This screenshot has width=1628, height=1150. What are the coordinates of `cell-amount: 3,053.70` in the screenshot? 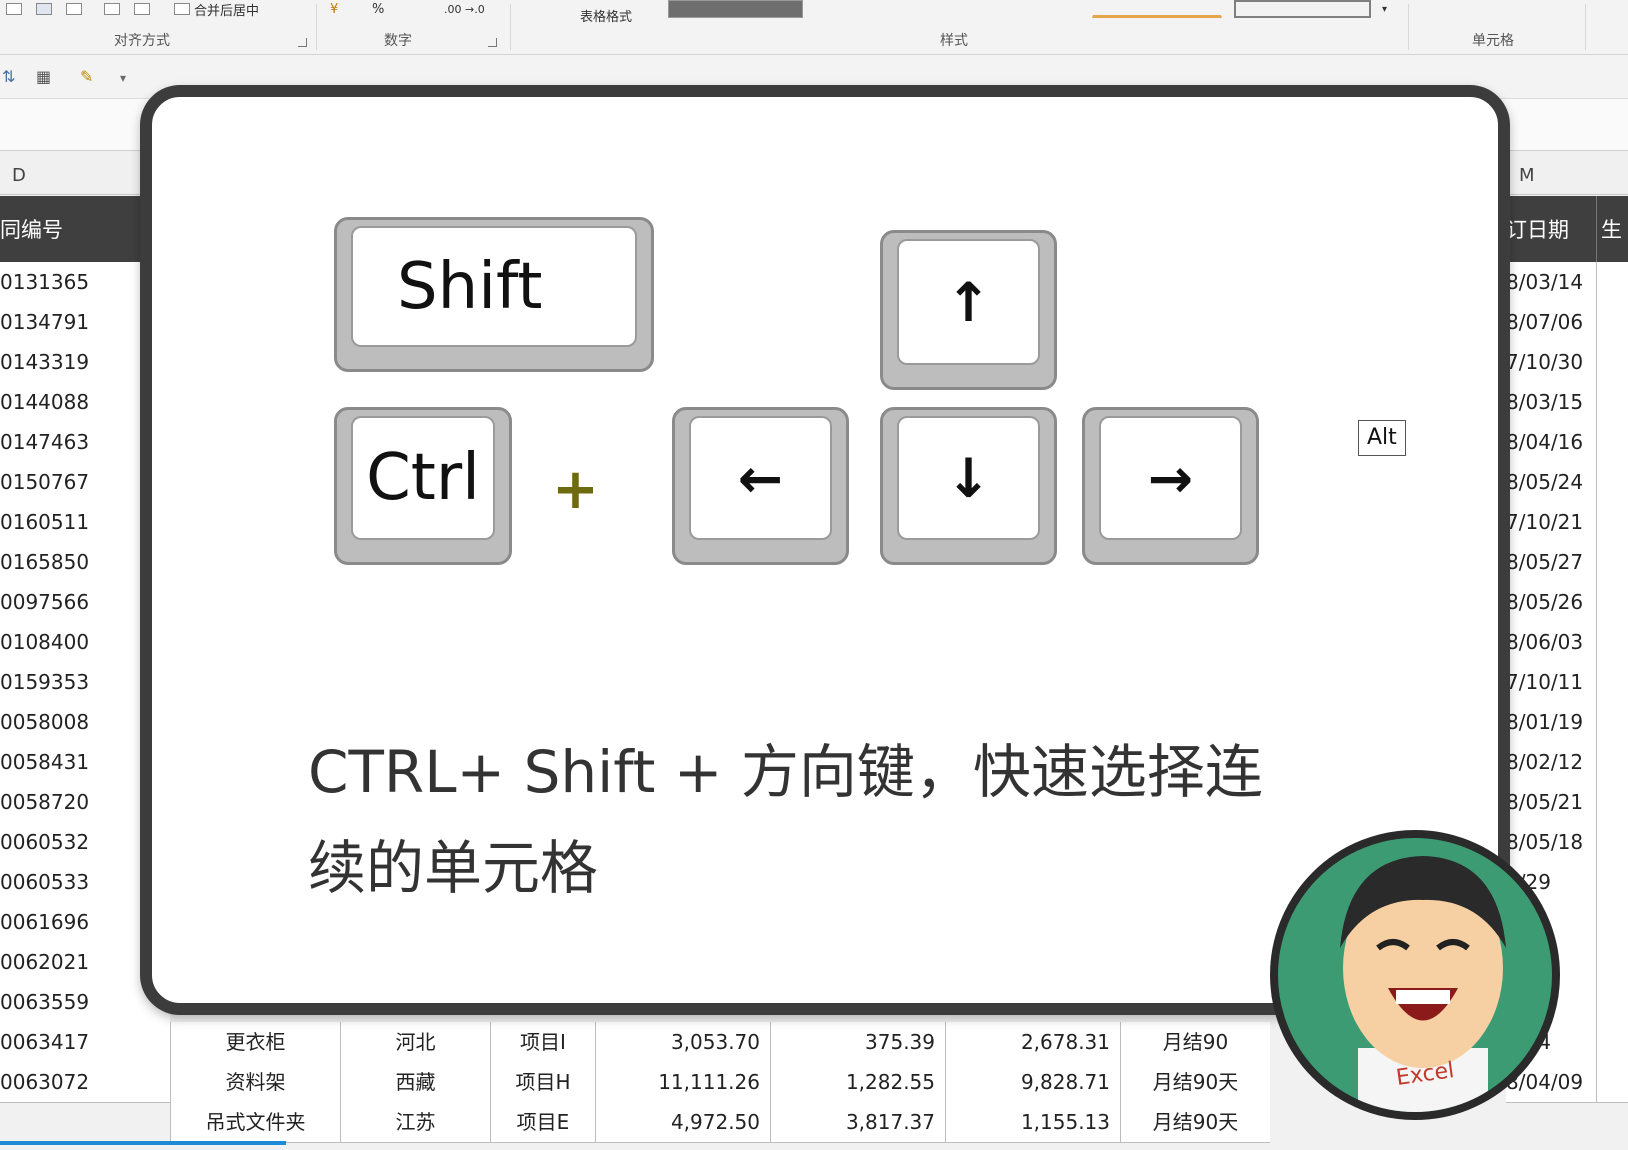 It's located at (682, 1042).